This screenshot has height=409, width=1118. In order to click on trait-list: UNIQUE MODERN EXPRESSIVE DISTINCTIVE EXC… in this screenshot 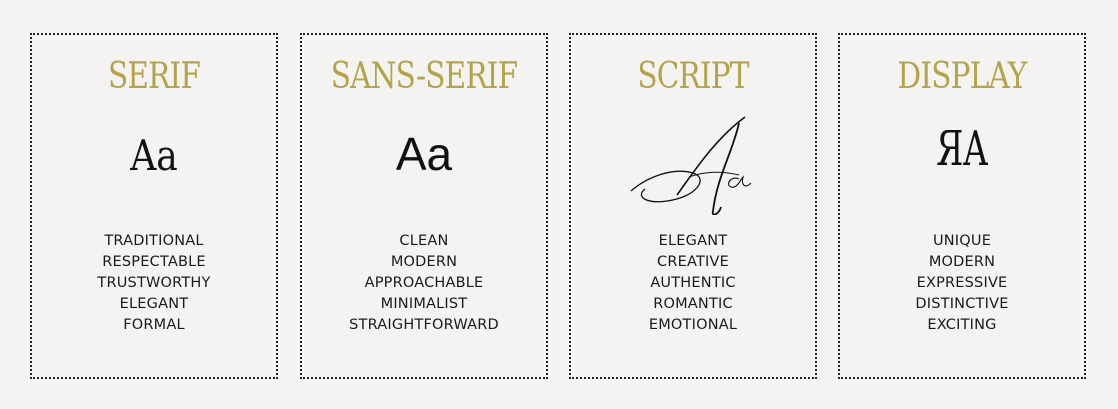, I will do `click(962, 283)`.